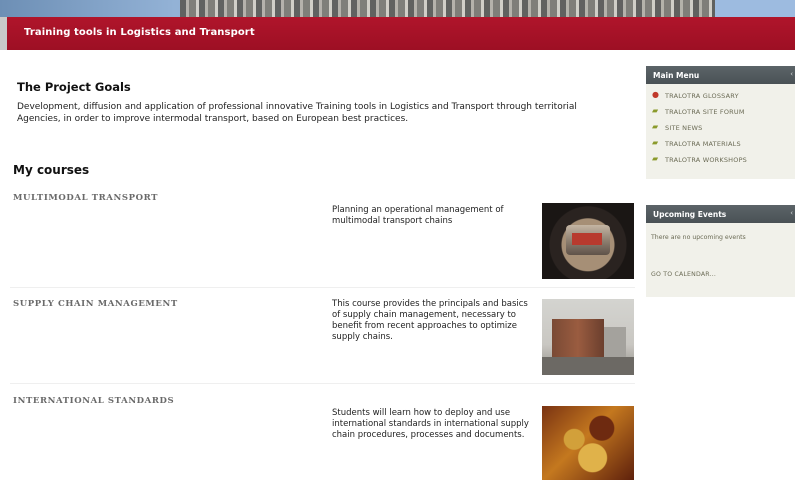 Image resolution: width=795 pixels, height=481 pixels. What do you see at coordinates (676, 75) in the screenshot?
I see `main-menu-title: Main Menu` at bounding box center [676, 75].